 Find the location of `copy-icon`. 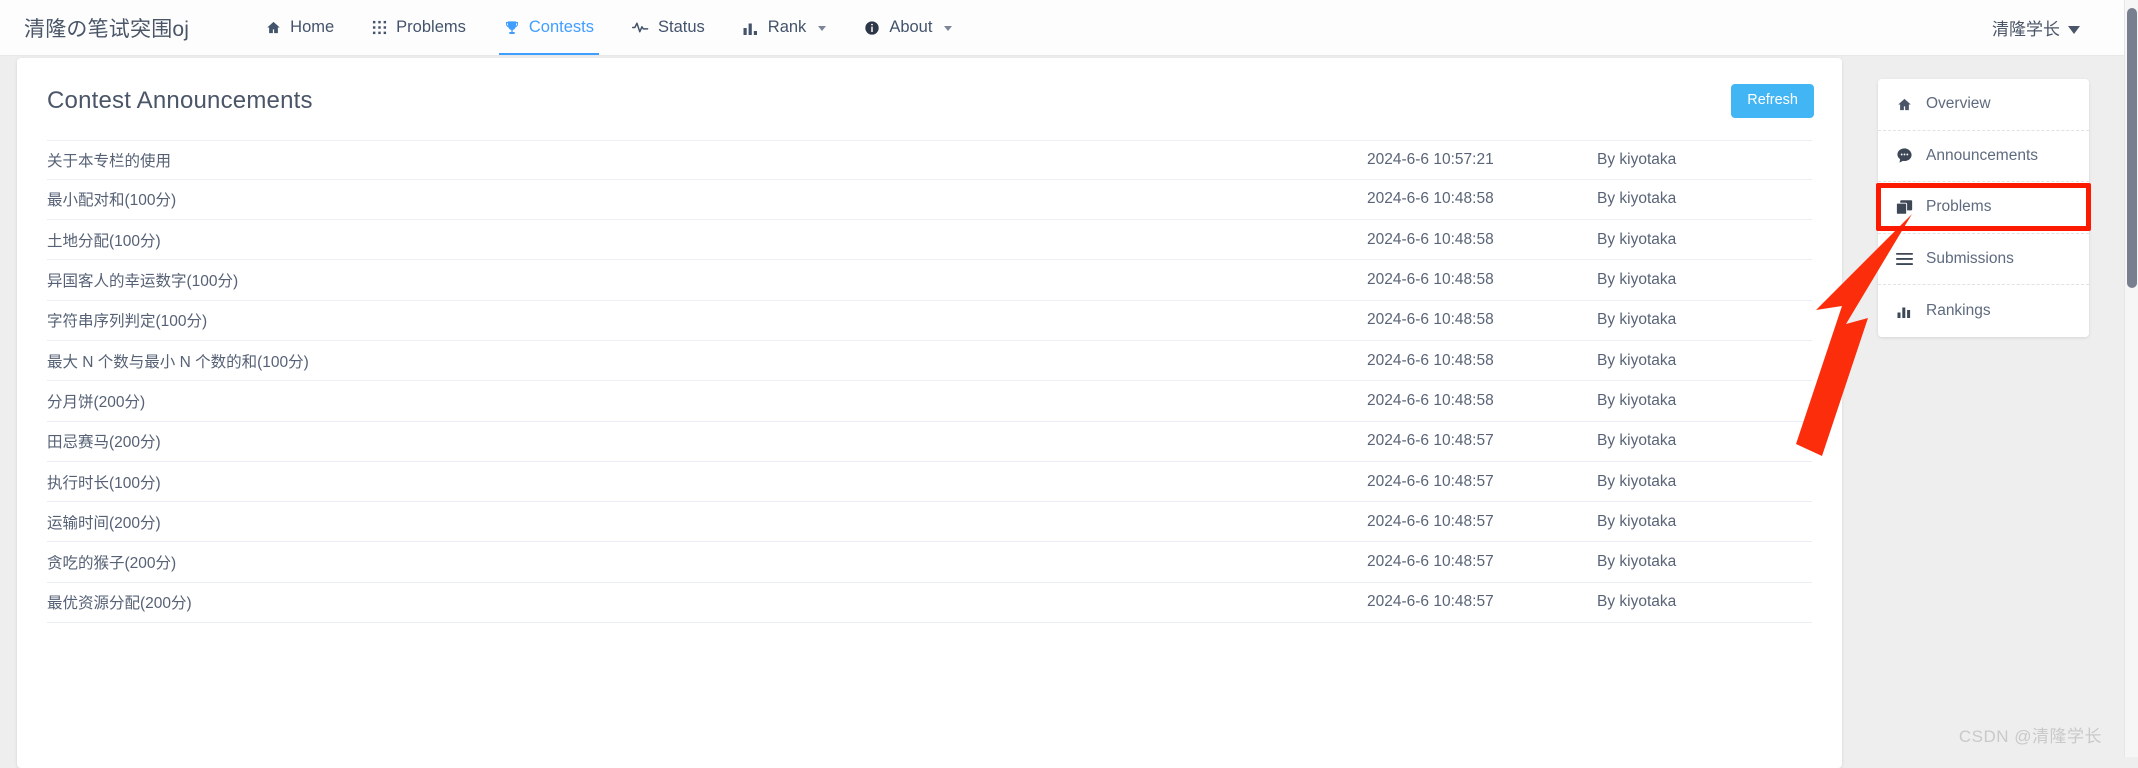

copy-icon is located at coordinates (1904, 207).